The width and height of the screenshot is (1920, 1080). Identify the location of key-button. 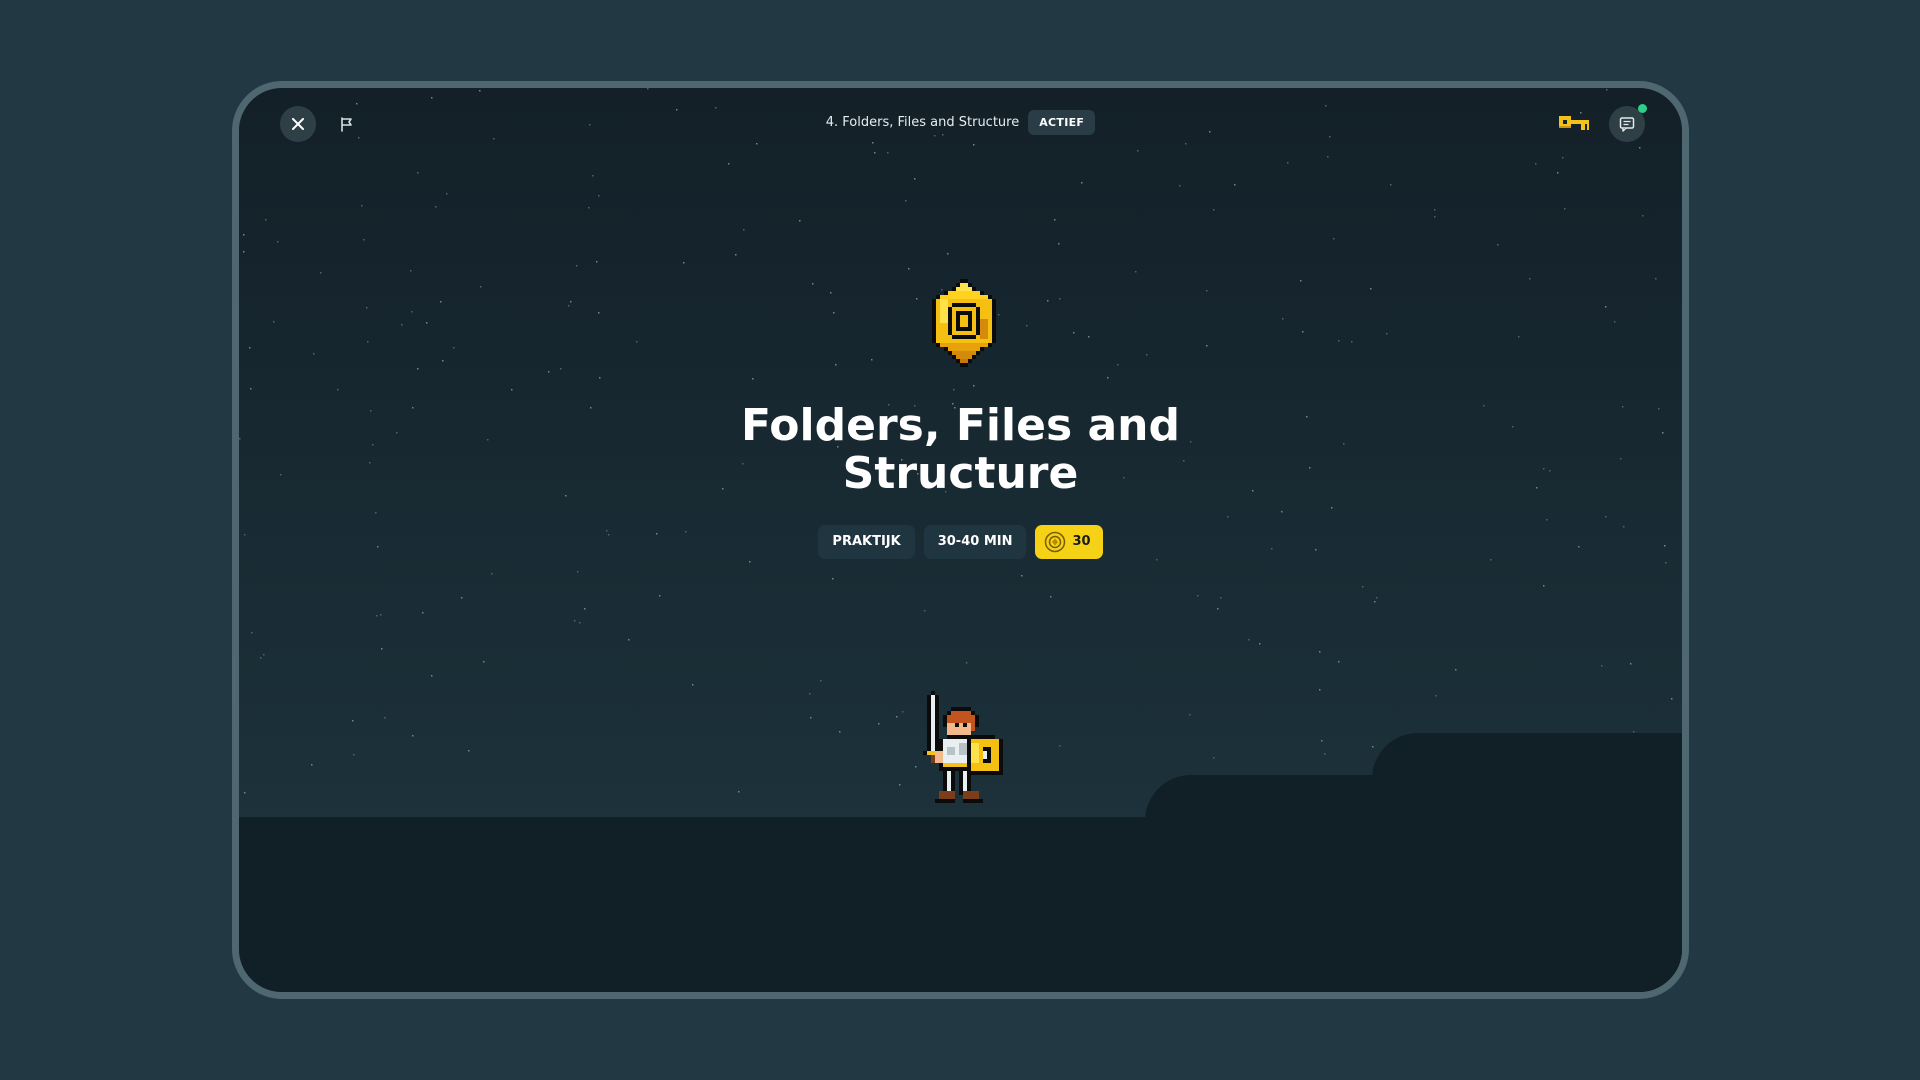
(1575, 124).